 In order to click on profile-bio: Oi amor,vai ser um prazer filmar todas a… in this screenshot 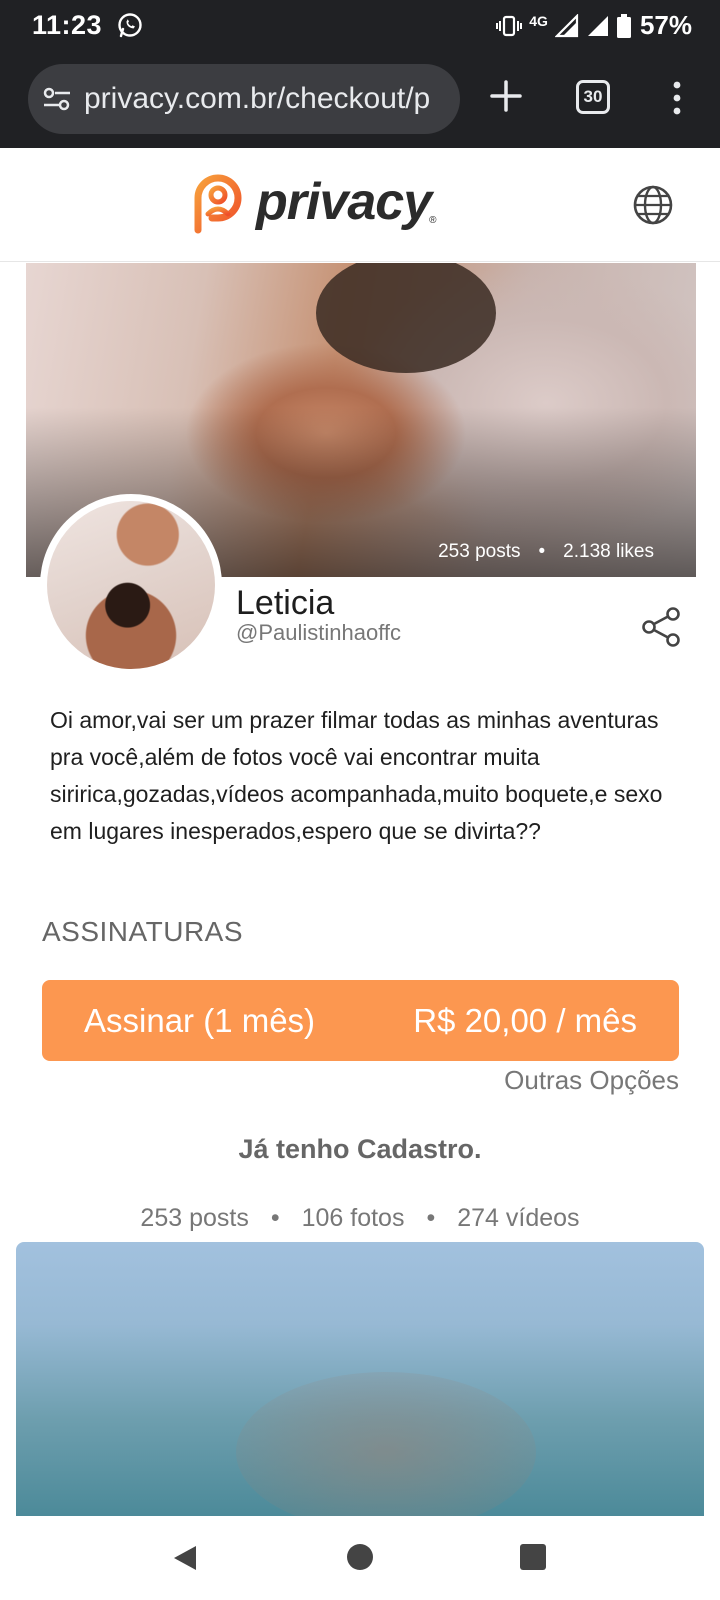, I will do `click(356, 775)`.